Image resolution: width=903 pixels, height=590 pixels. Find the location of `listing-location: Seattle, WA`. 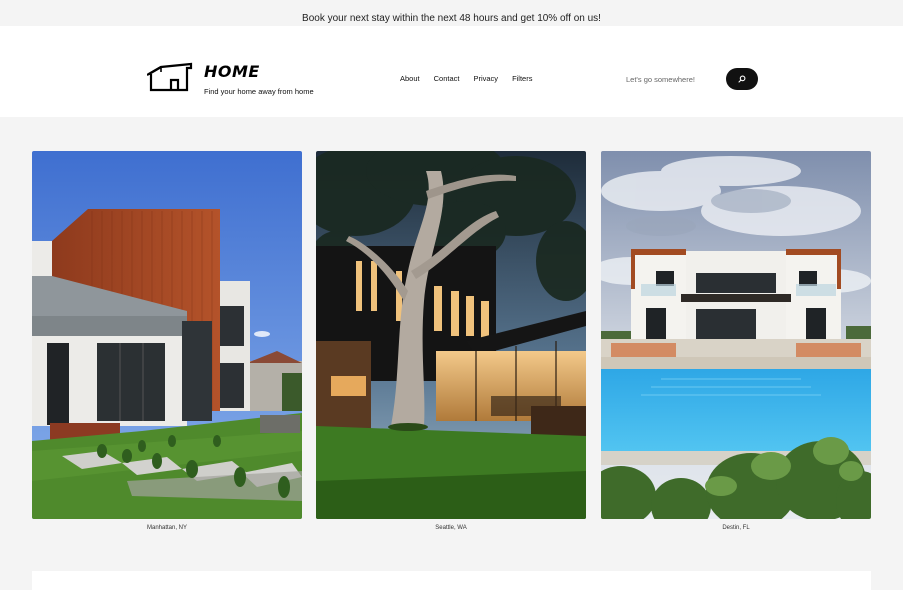

listing-location: Seattle, WA is located at coordinates (451, 528).